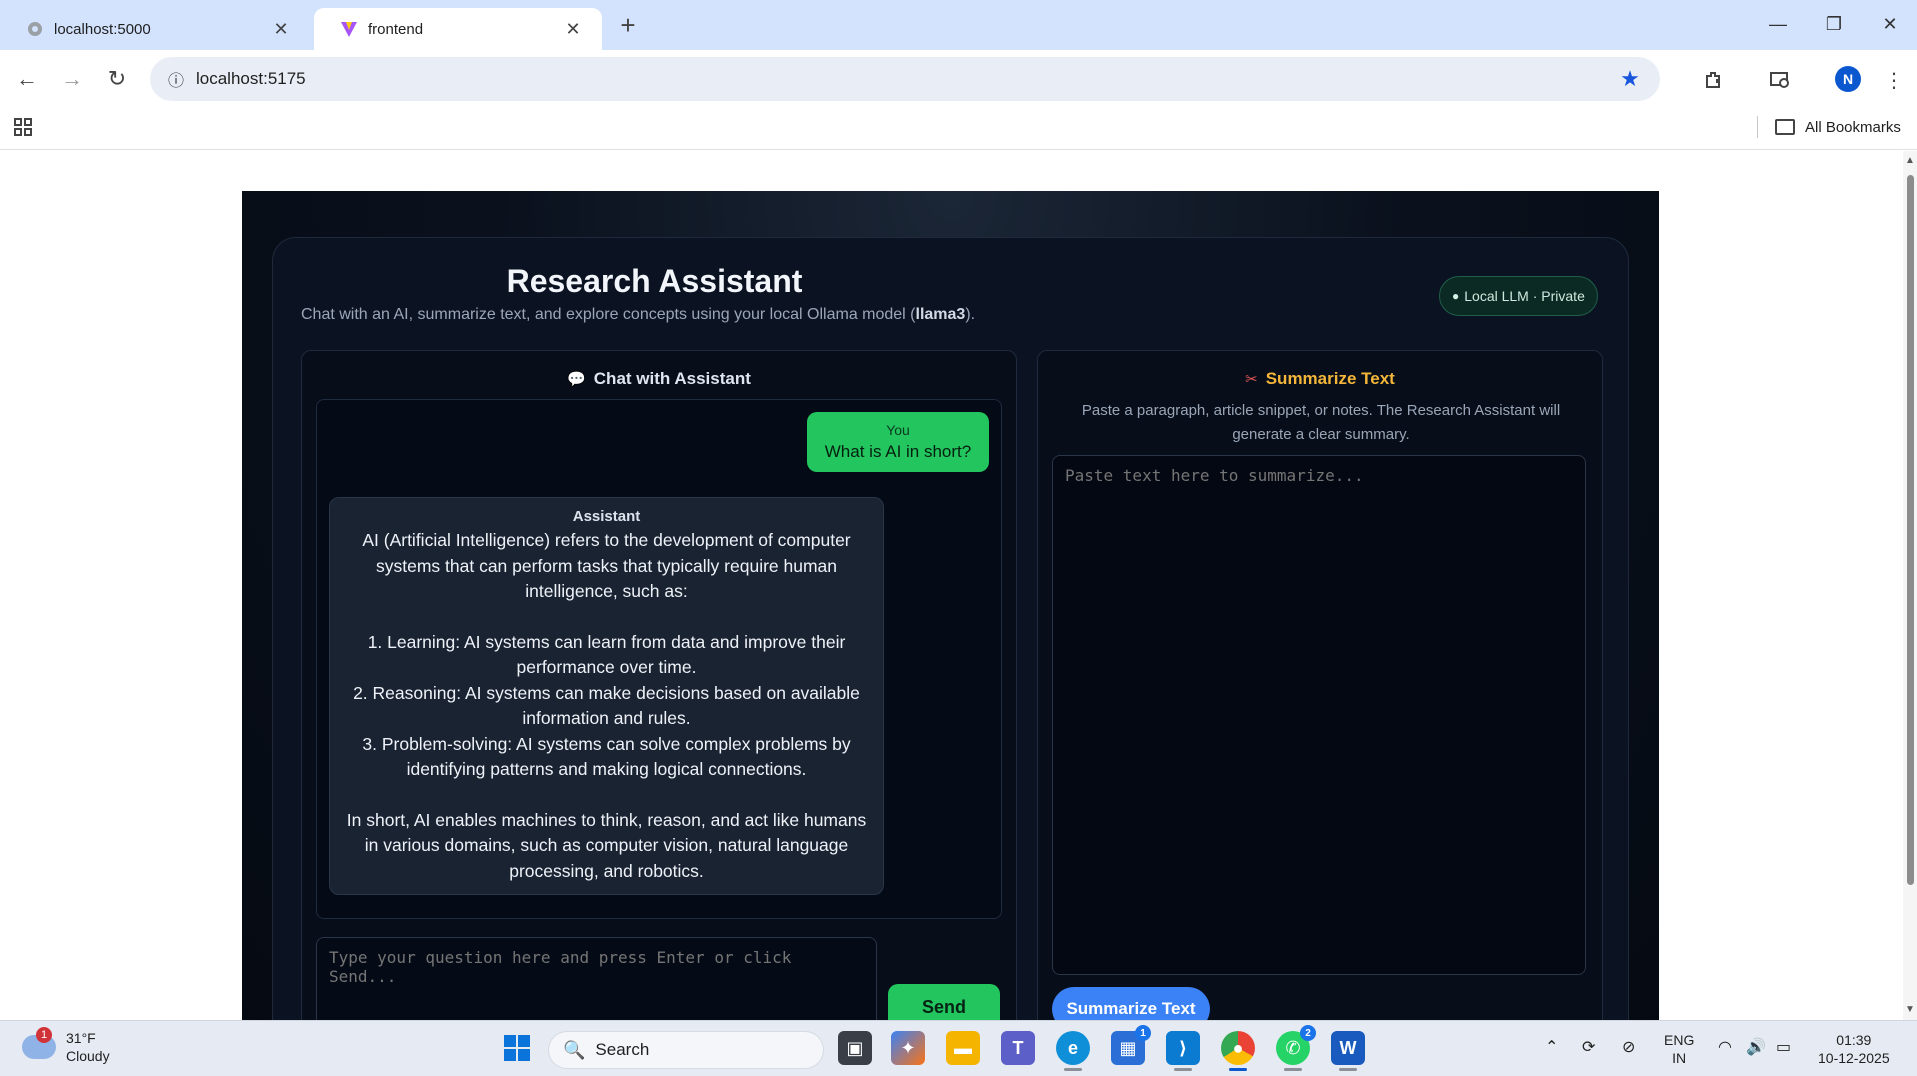  What do you see at coordinates (1785, 127) in the screenshot?
I see `folder-icon` at bounding box center [1785, 127].